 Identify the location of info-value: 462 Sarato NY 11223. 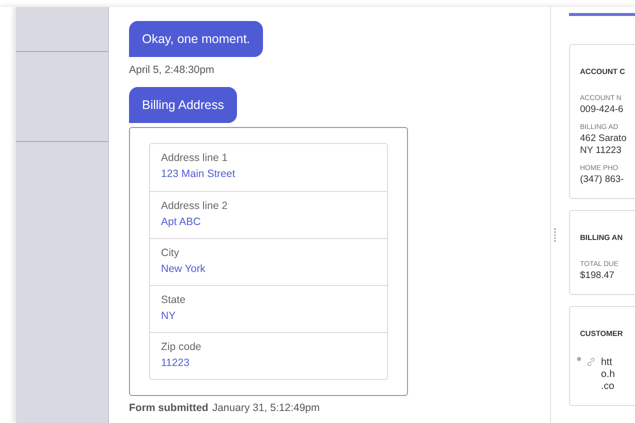
(604, 145).